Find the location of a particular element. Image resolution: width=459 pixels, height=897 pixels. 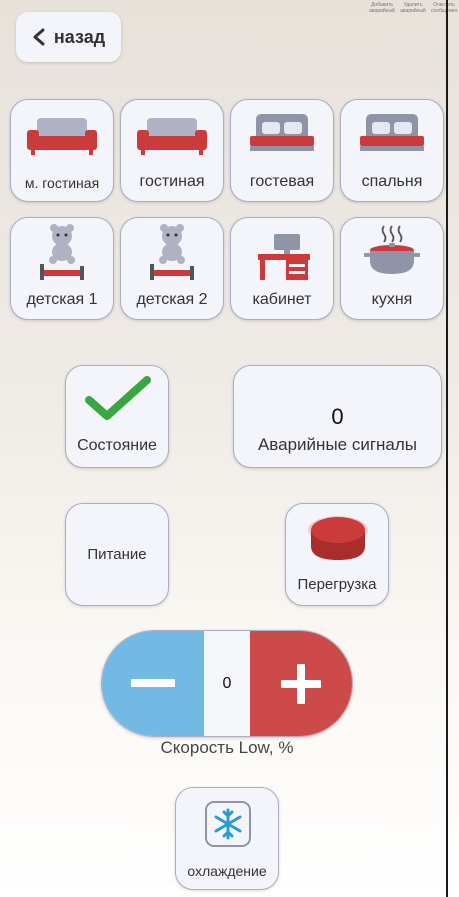

snowflake-icon is located at coordinates (228, 824).